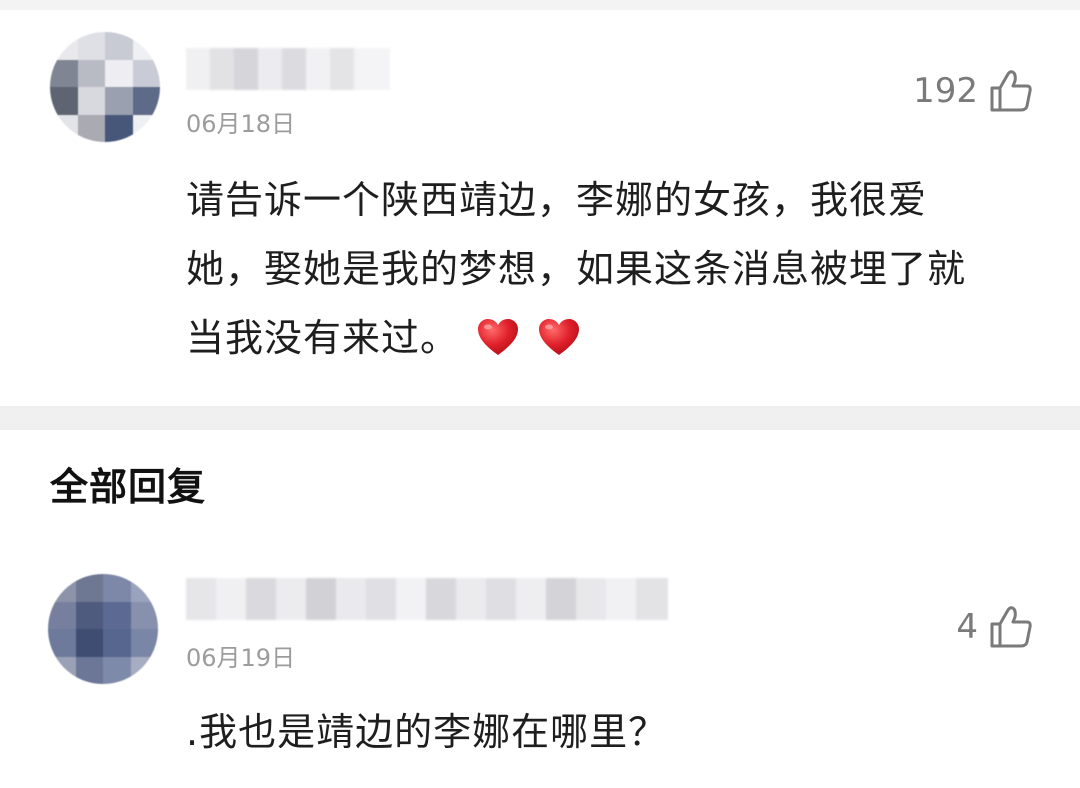  Describe the element at coordinates (967, 627) in the screenshot. I see `like-count: 4` at that location.